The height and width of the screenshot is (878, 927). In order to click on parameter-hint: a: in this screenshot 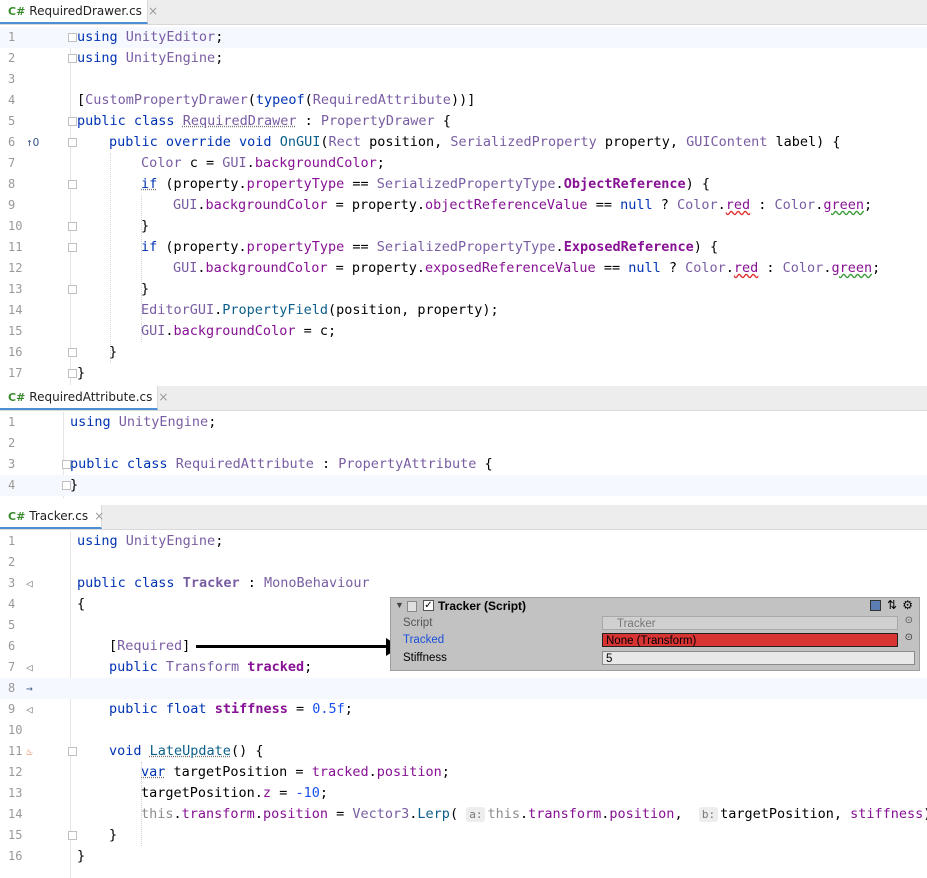, I will do `click(476, 814)`.